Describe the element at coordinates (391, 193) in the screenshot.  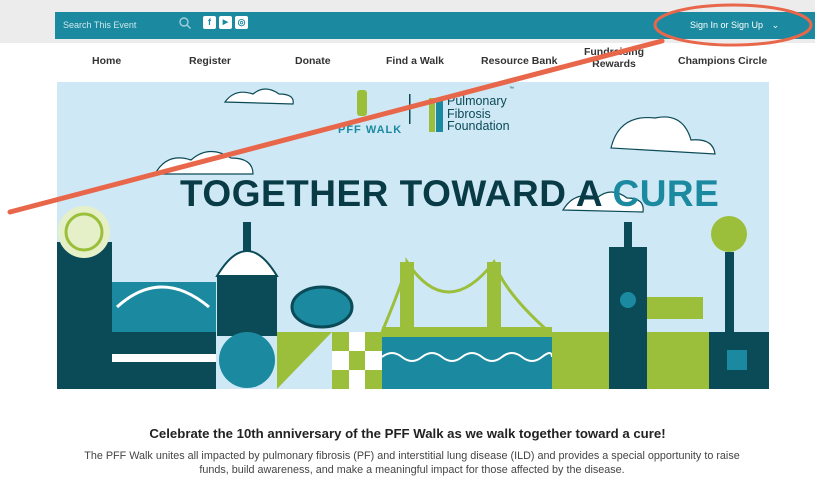
I see `headline-main: TOGETHER TOWARD A` at that location.